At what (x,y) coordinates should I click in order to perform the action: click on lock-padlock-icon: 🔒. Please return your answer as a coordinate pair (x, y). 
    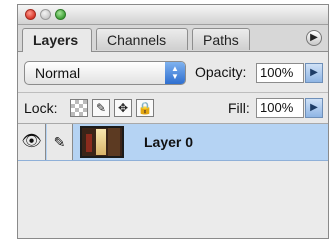
    Looking at the image, I should click on (145, 108).